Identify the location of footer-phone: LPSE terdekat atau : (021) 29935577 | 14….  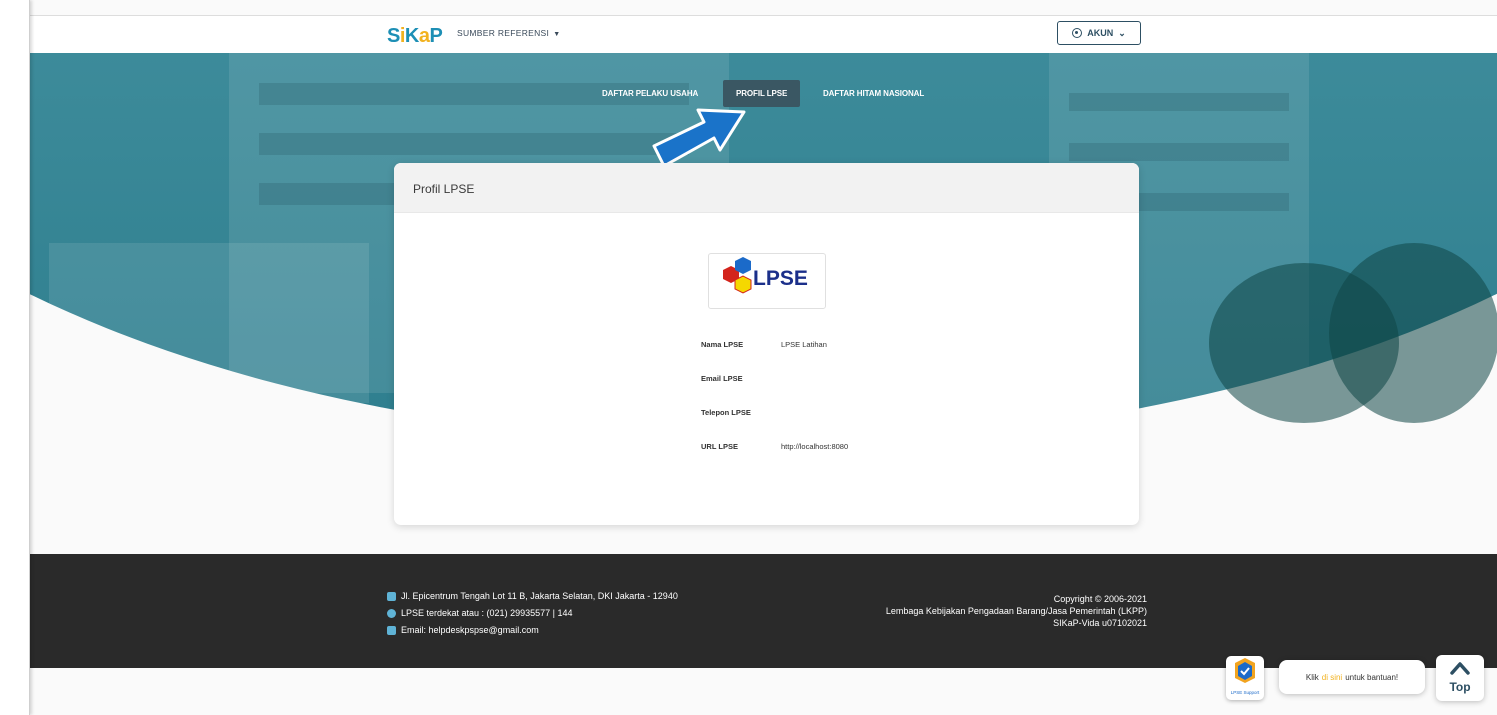
(532, 613).